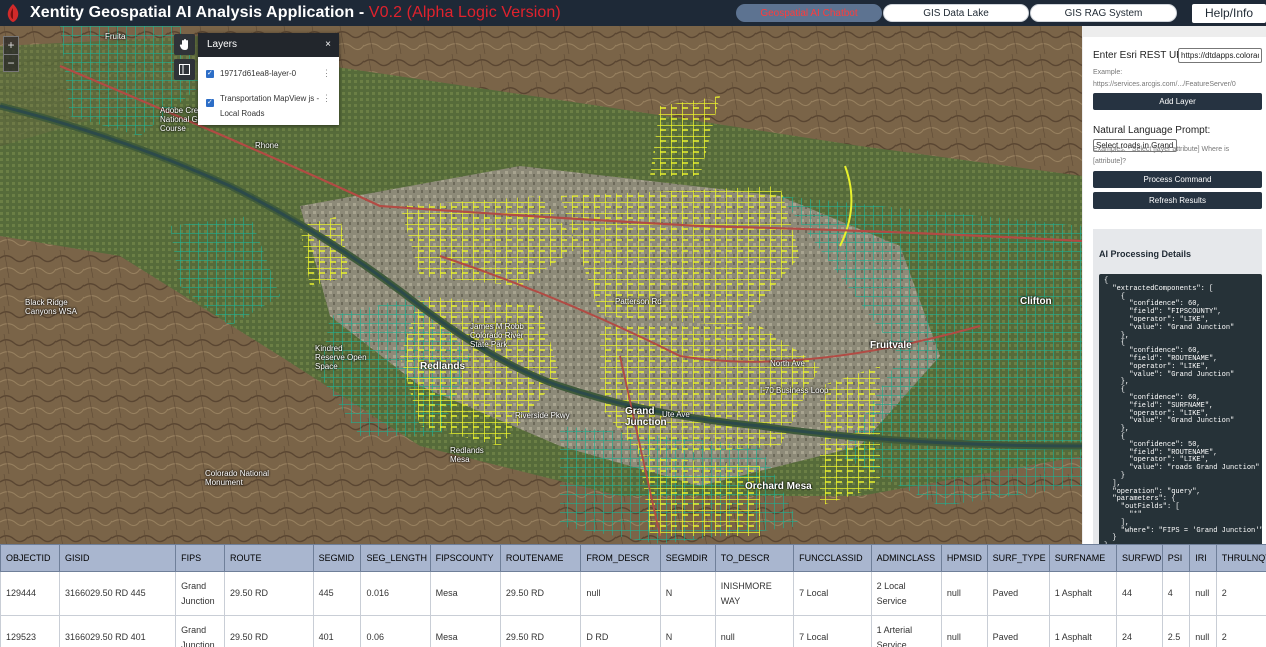 The height and width of the screenshot is (647, 1266). Describe the element at coordinates (30, 558) in the screenshot. I see `column-header: OBJECTID` at that location.